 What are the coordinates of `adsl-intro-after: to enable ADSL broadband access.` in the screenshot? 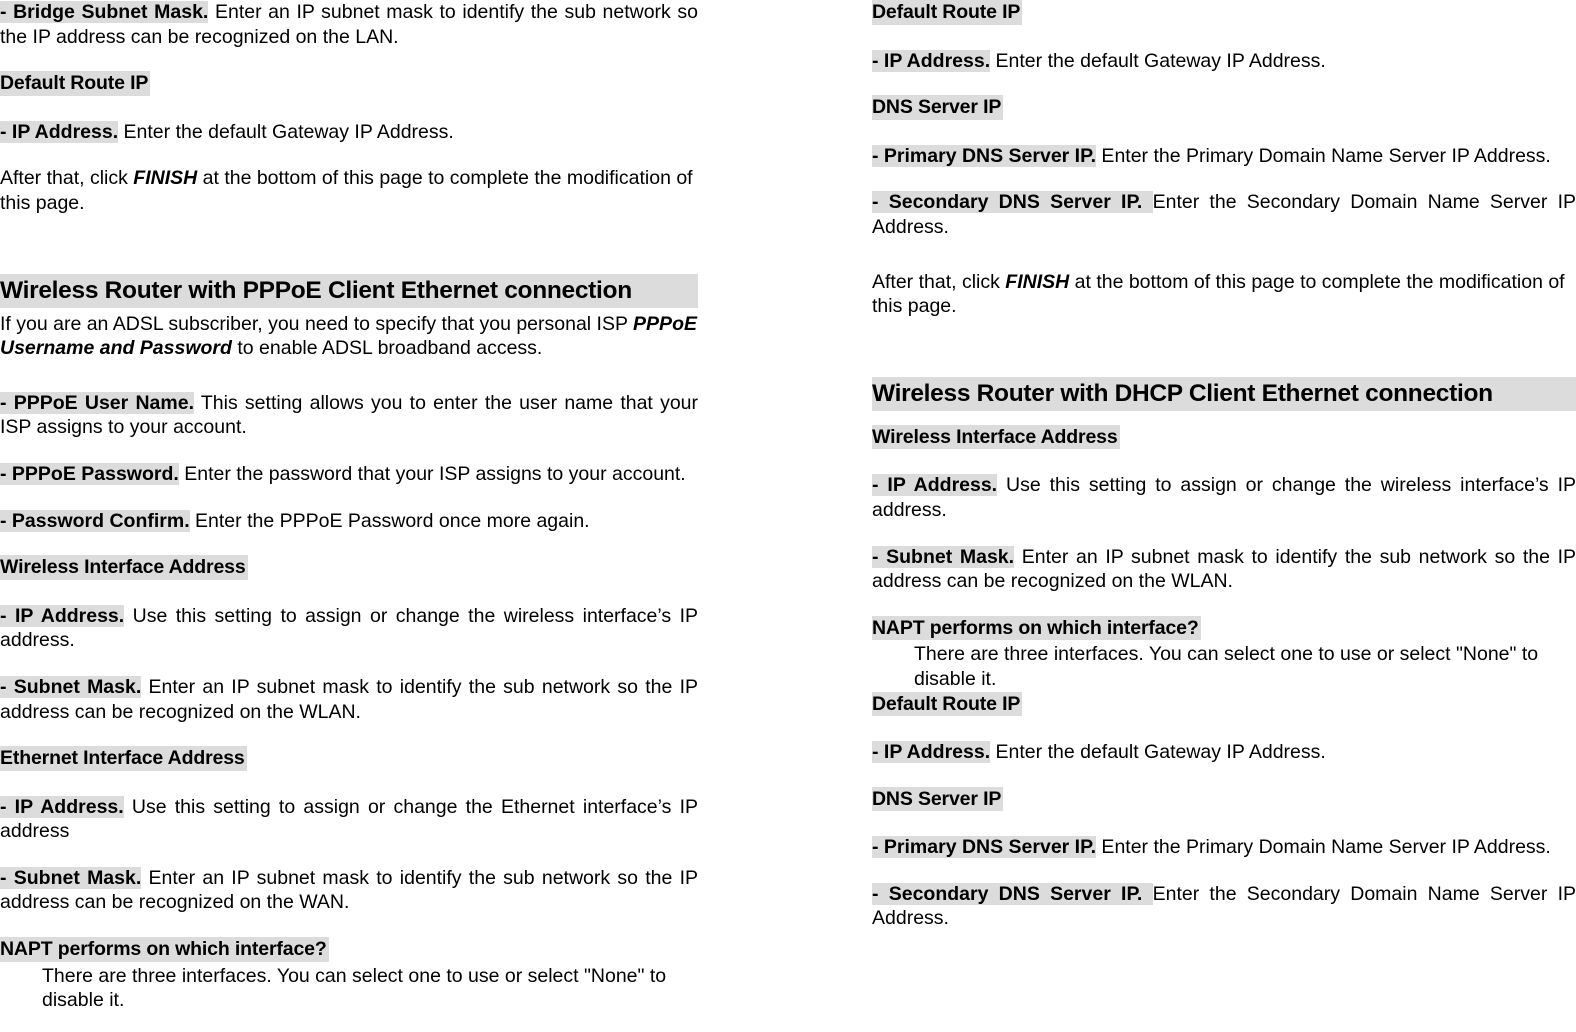 It's located at (387, 348).